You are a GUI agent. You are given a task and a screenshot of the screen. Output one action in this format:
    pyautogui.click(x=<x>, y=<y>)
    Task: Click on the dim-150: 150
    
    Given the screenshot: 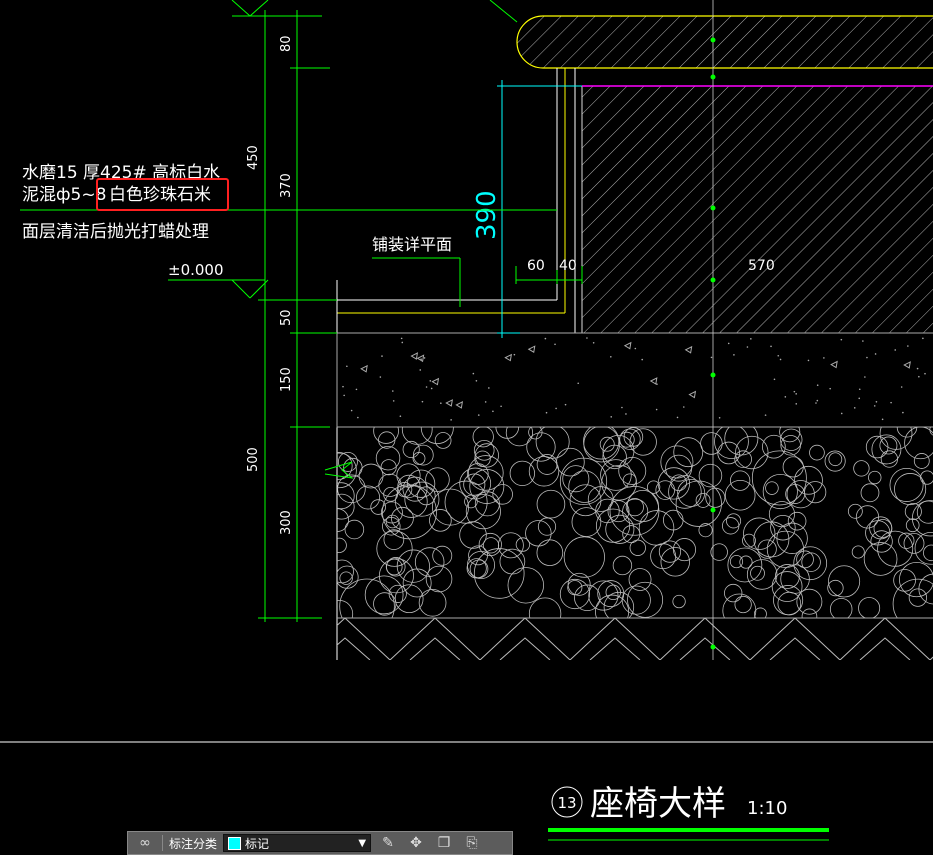 What is the action you would take?
    pyautogui.click(x=286, y=379)
    